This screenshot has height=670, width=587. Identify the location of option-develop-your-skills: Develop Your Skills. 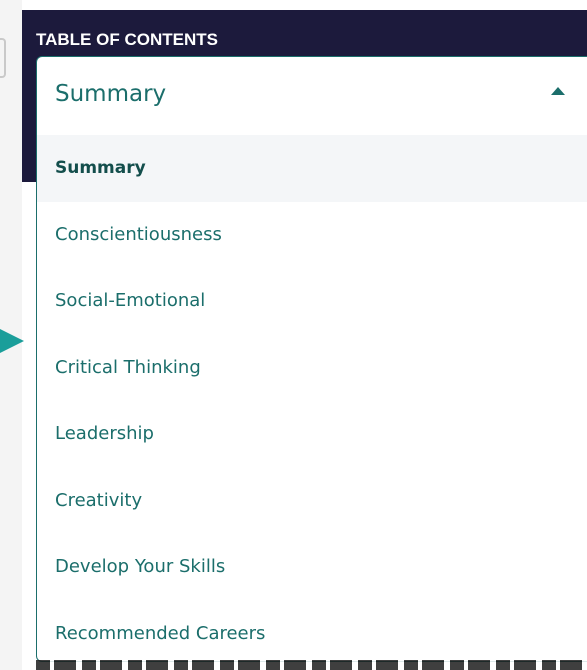
(312, 567).